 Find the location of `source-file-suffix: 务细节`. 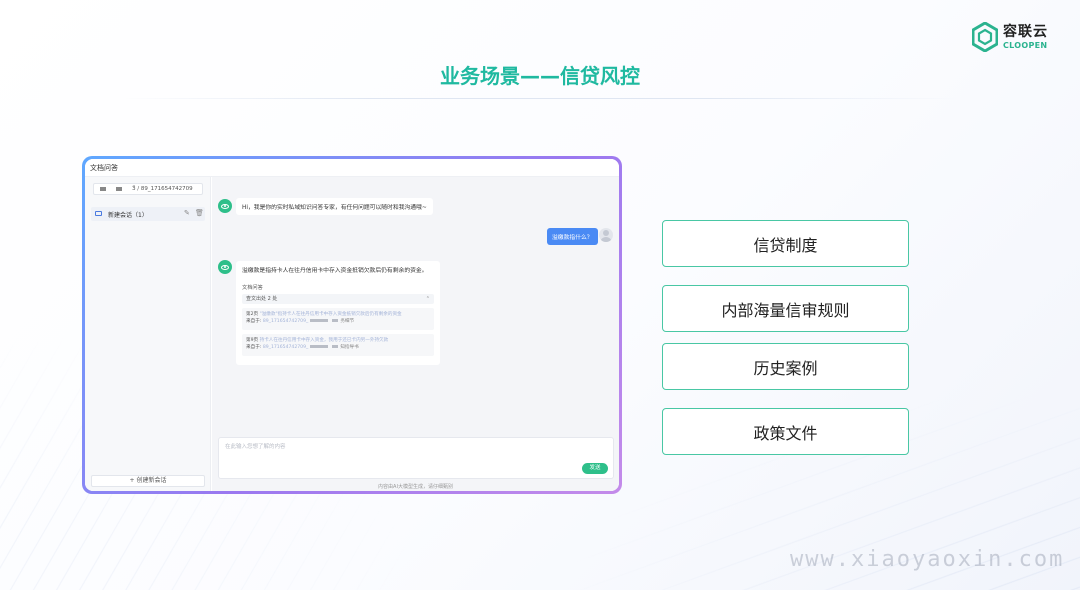

source-file-suffix: 务细节 is located at coordinates (347, 321).